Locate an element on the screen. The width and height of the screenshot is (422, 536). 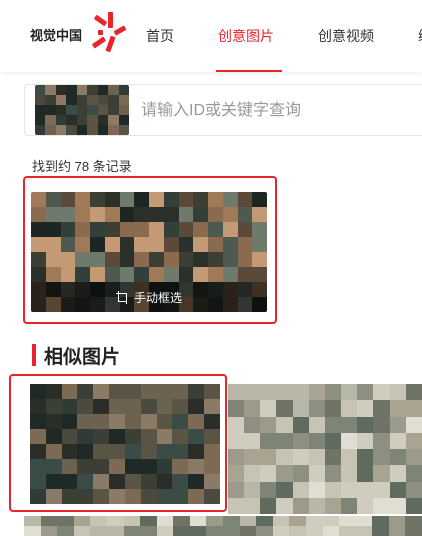
query-image: 手动框选 is located at coordinates (149, 252).